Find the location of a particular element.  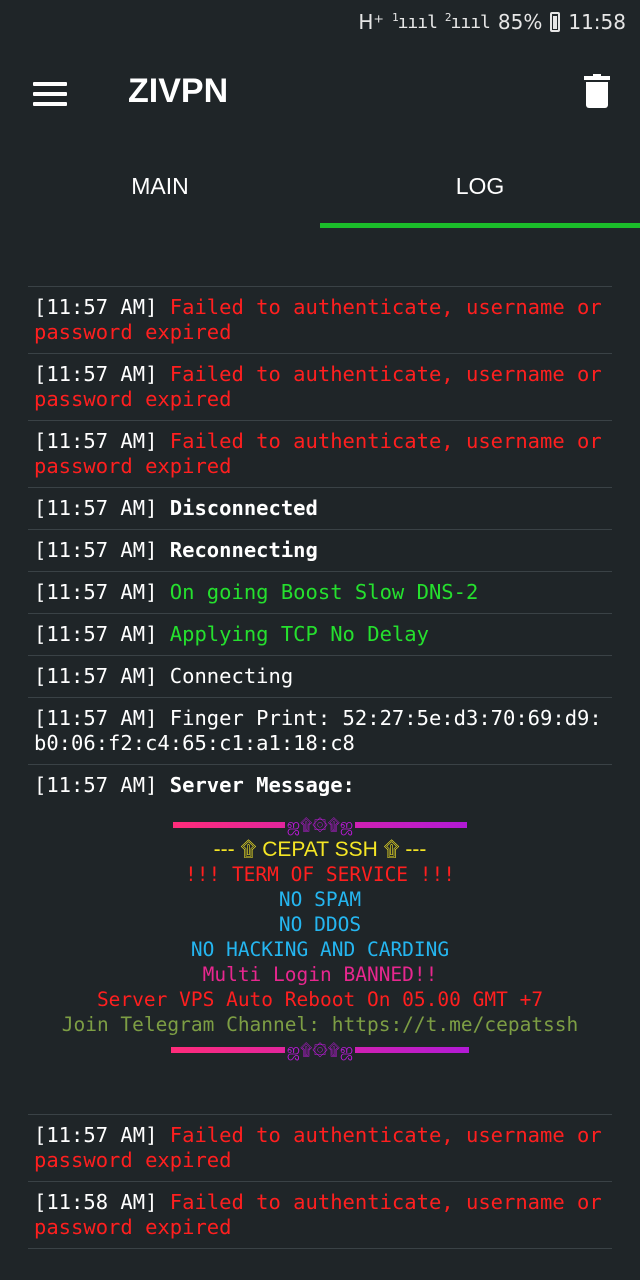

banner-title: --- ۩ CEPAT SSH ۩ --- is located at coordinates (320, 849).